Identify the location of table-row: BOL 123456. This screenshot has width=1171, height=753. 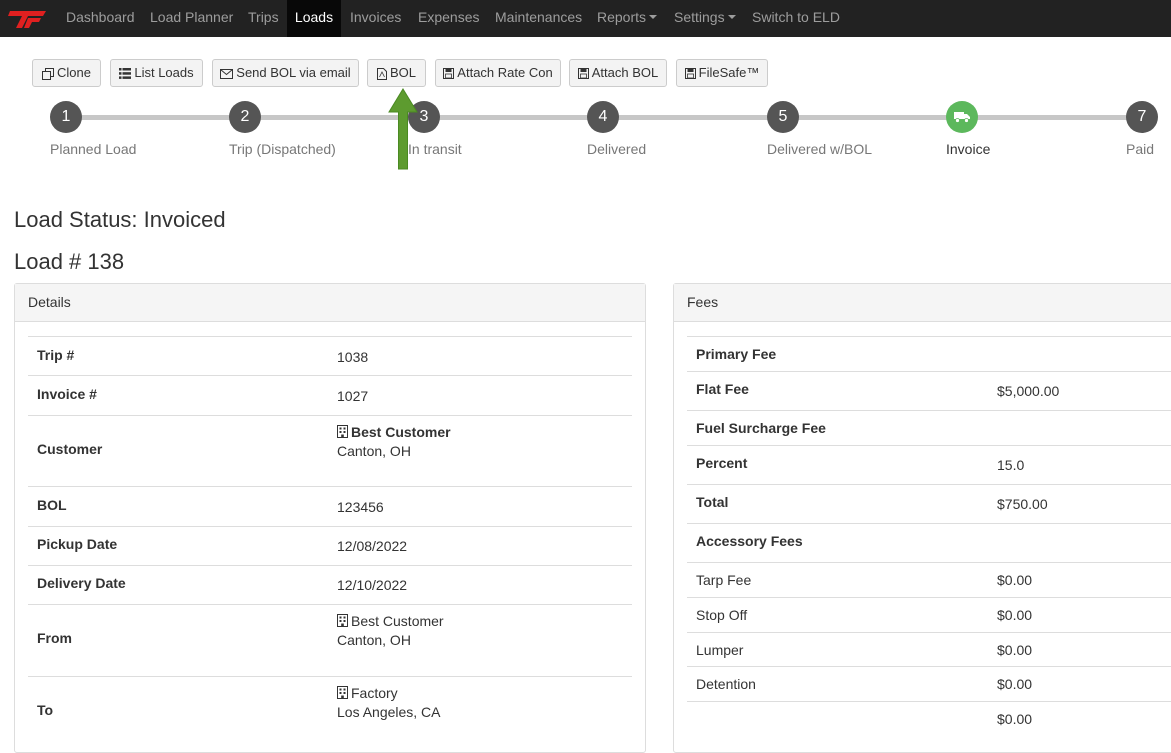
(330, 506).